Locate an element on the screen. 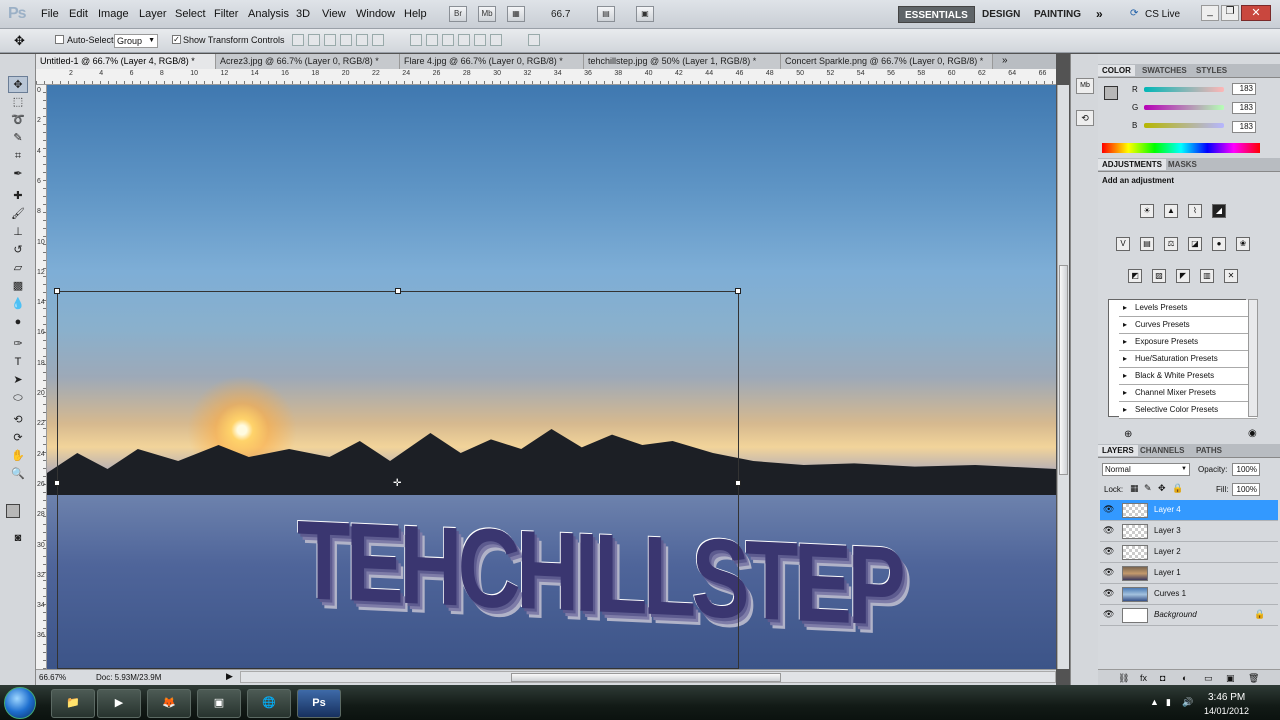 Image resolution: width=1280 pixels, height=720 pixels. ruler-vertical: 0 2 4 6 8 10 12 14 16 18 20 22 24 26 28 30 32 34 36 is located at coordinates (41, 377).